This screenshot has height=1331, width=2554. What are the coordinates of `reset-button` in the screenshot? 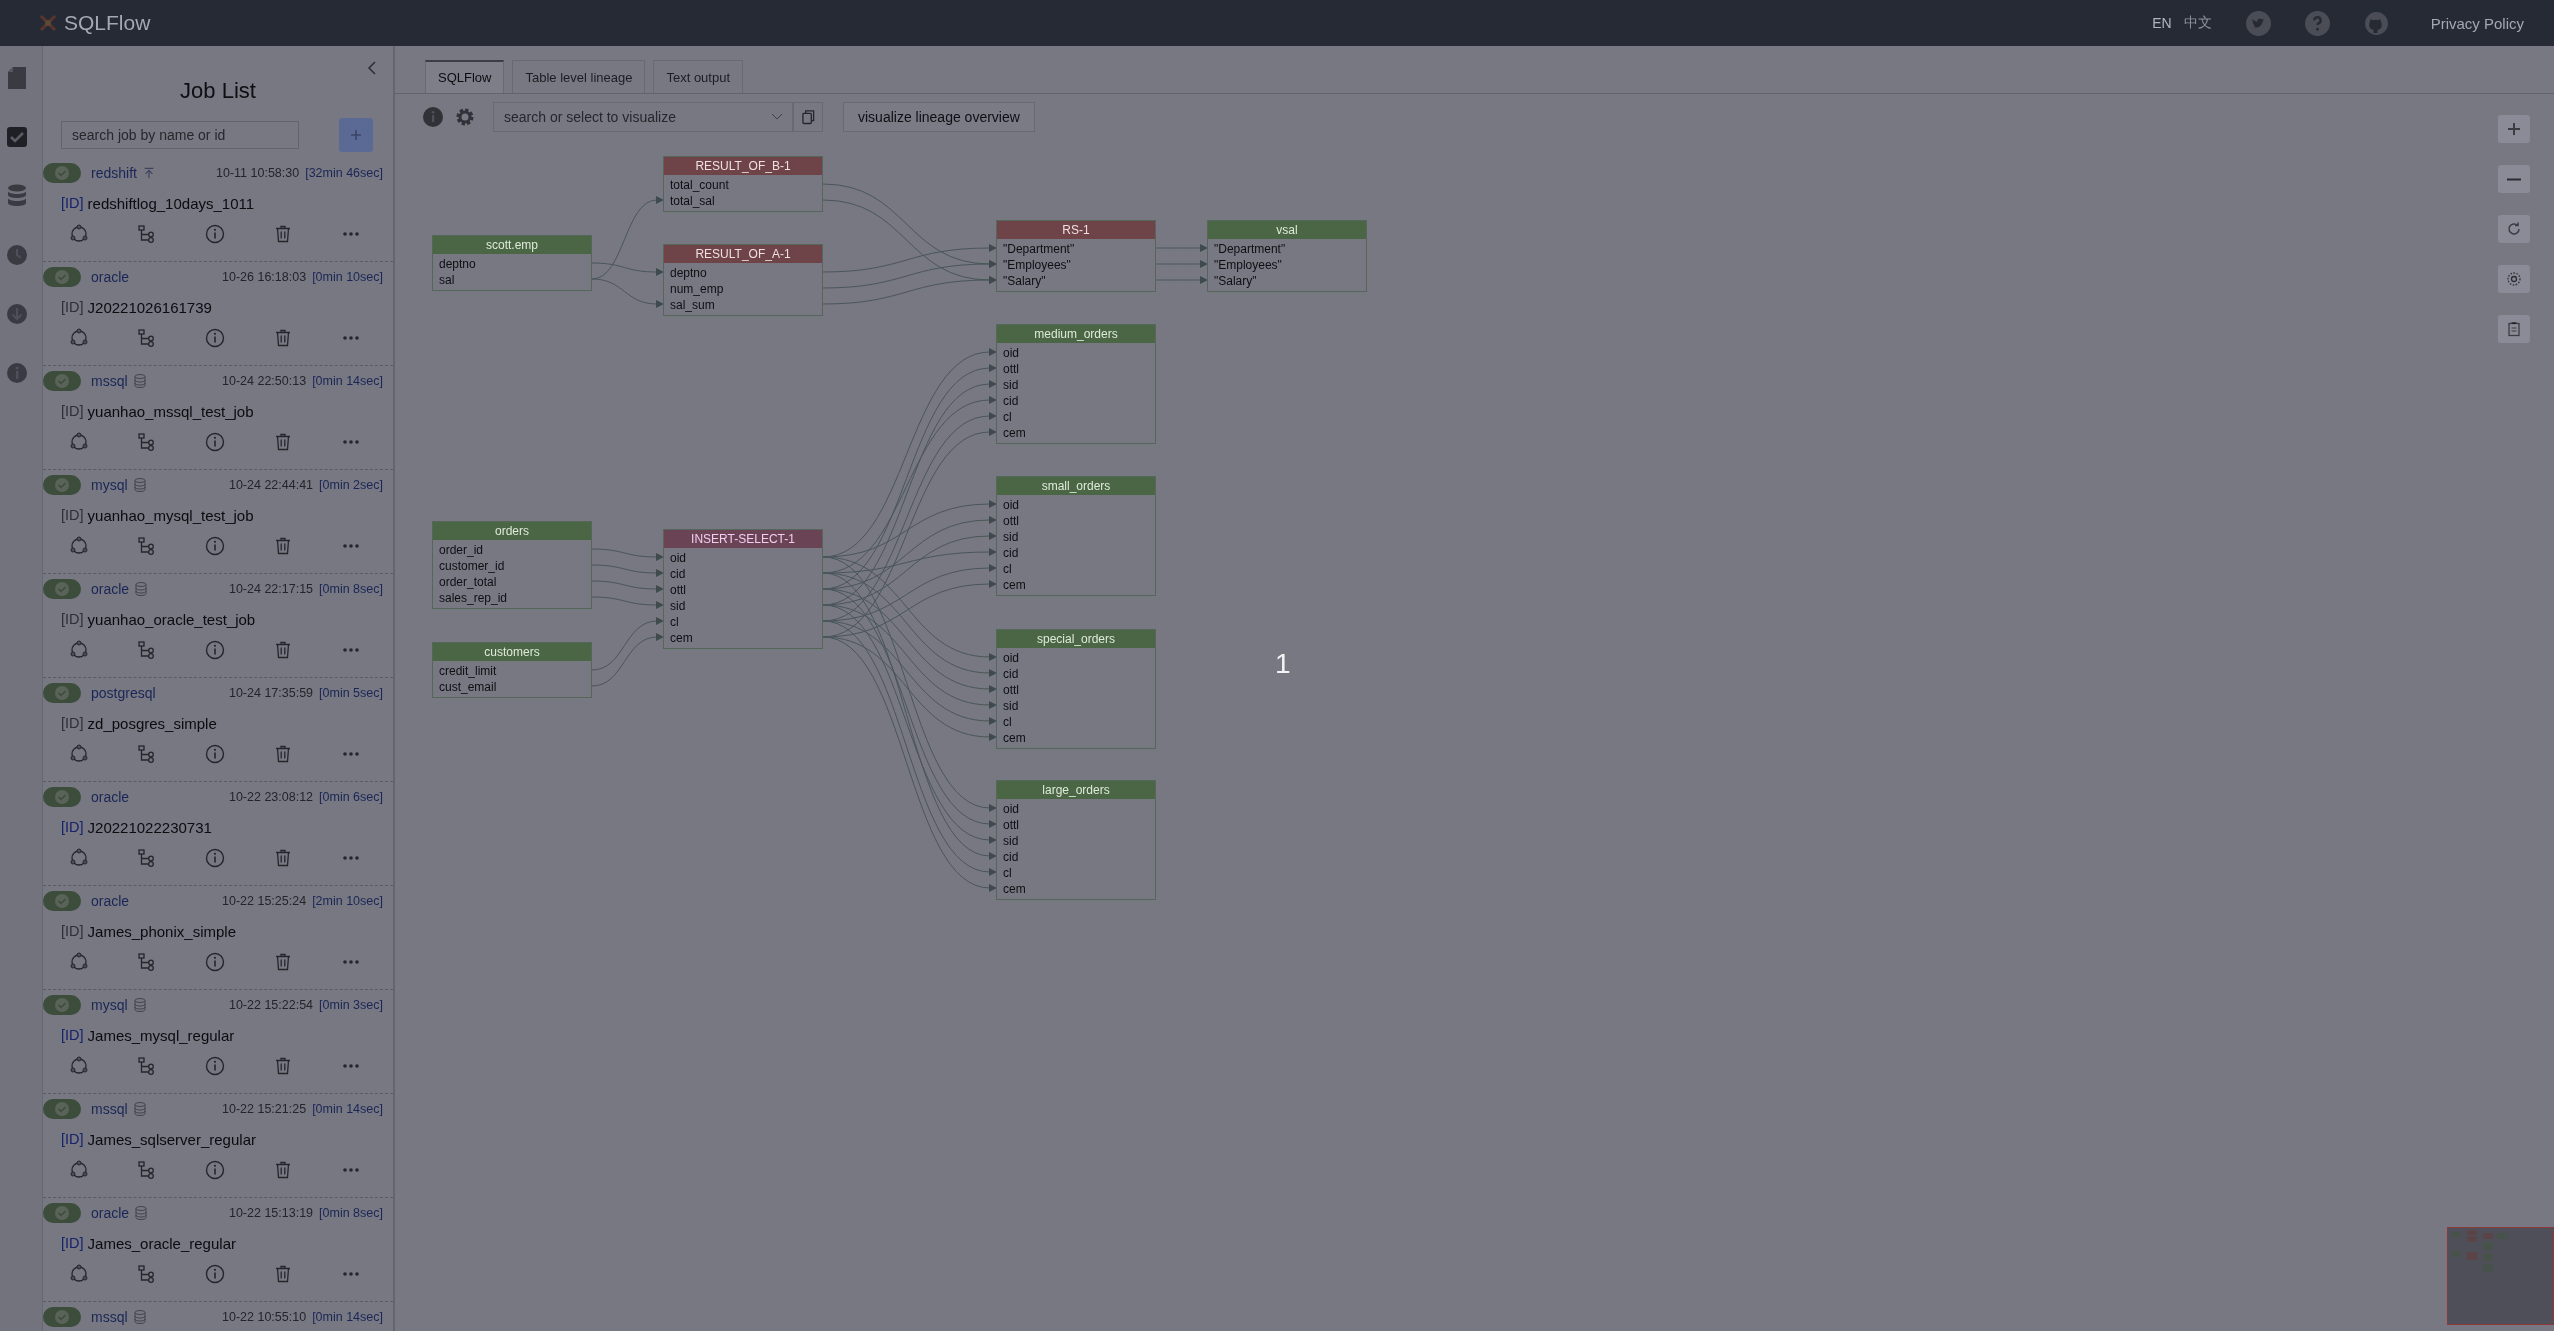 It's located at (2514, 229).